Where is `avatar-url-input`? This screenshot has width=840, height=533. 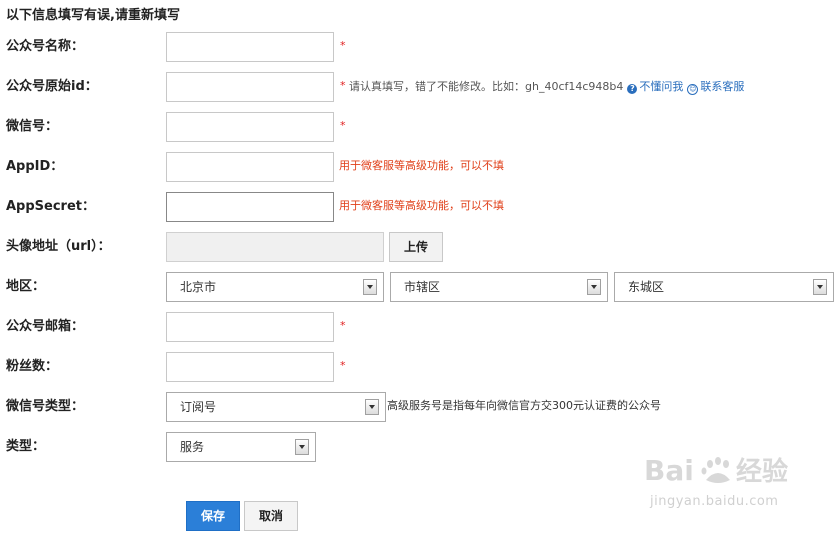 avatar-url-input is located at coordinates (275, 247).